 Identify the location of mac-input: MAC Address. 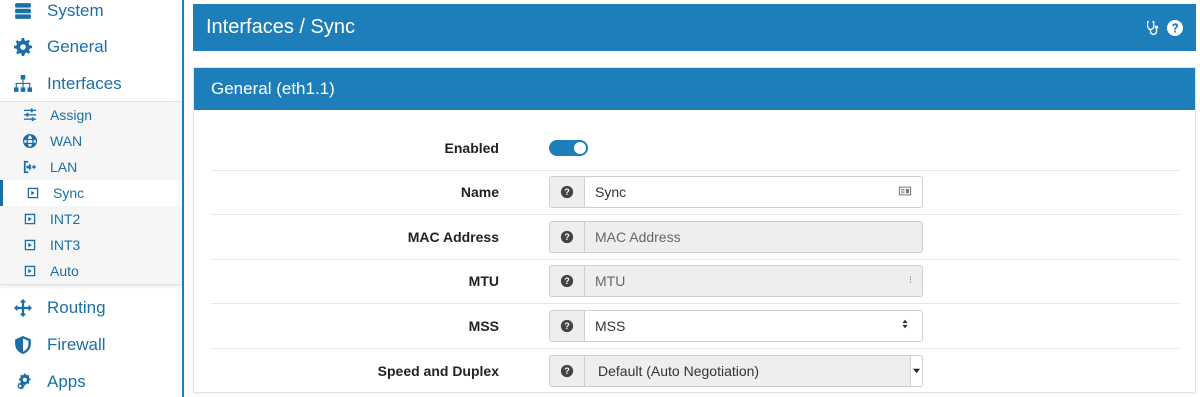
(753, 236).